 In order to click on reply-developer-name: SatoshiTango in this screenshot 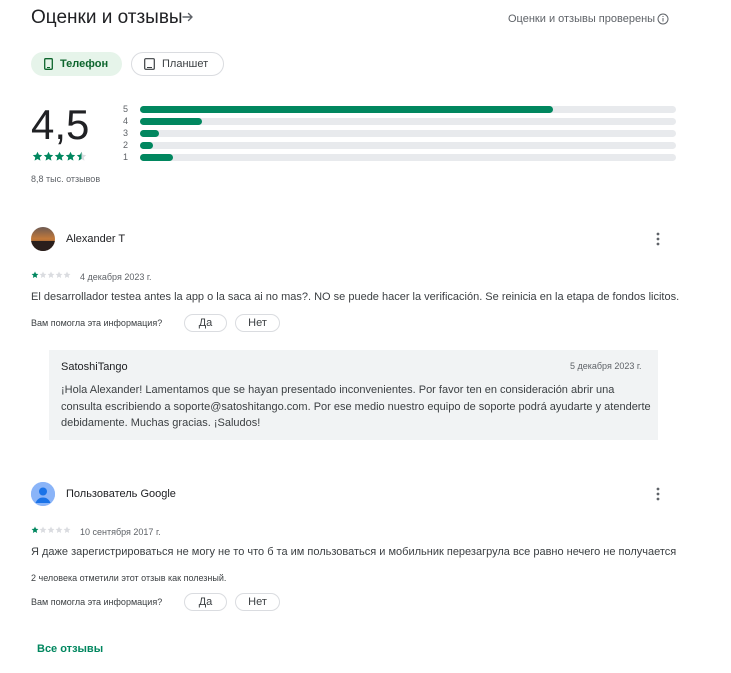, I will do `click(94, 367)`.